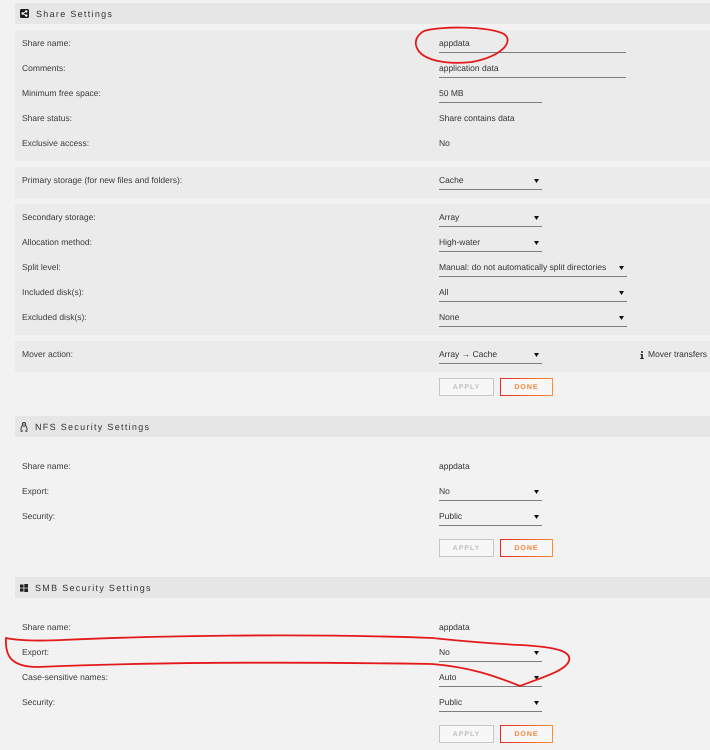 Image resolution: width=710 pixels, height=750 pixels. I want to click on dropdown: Array, so click(490, 219).